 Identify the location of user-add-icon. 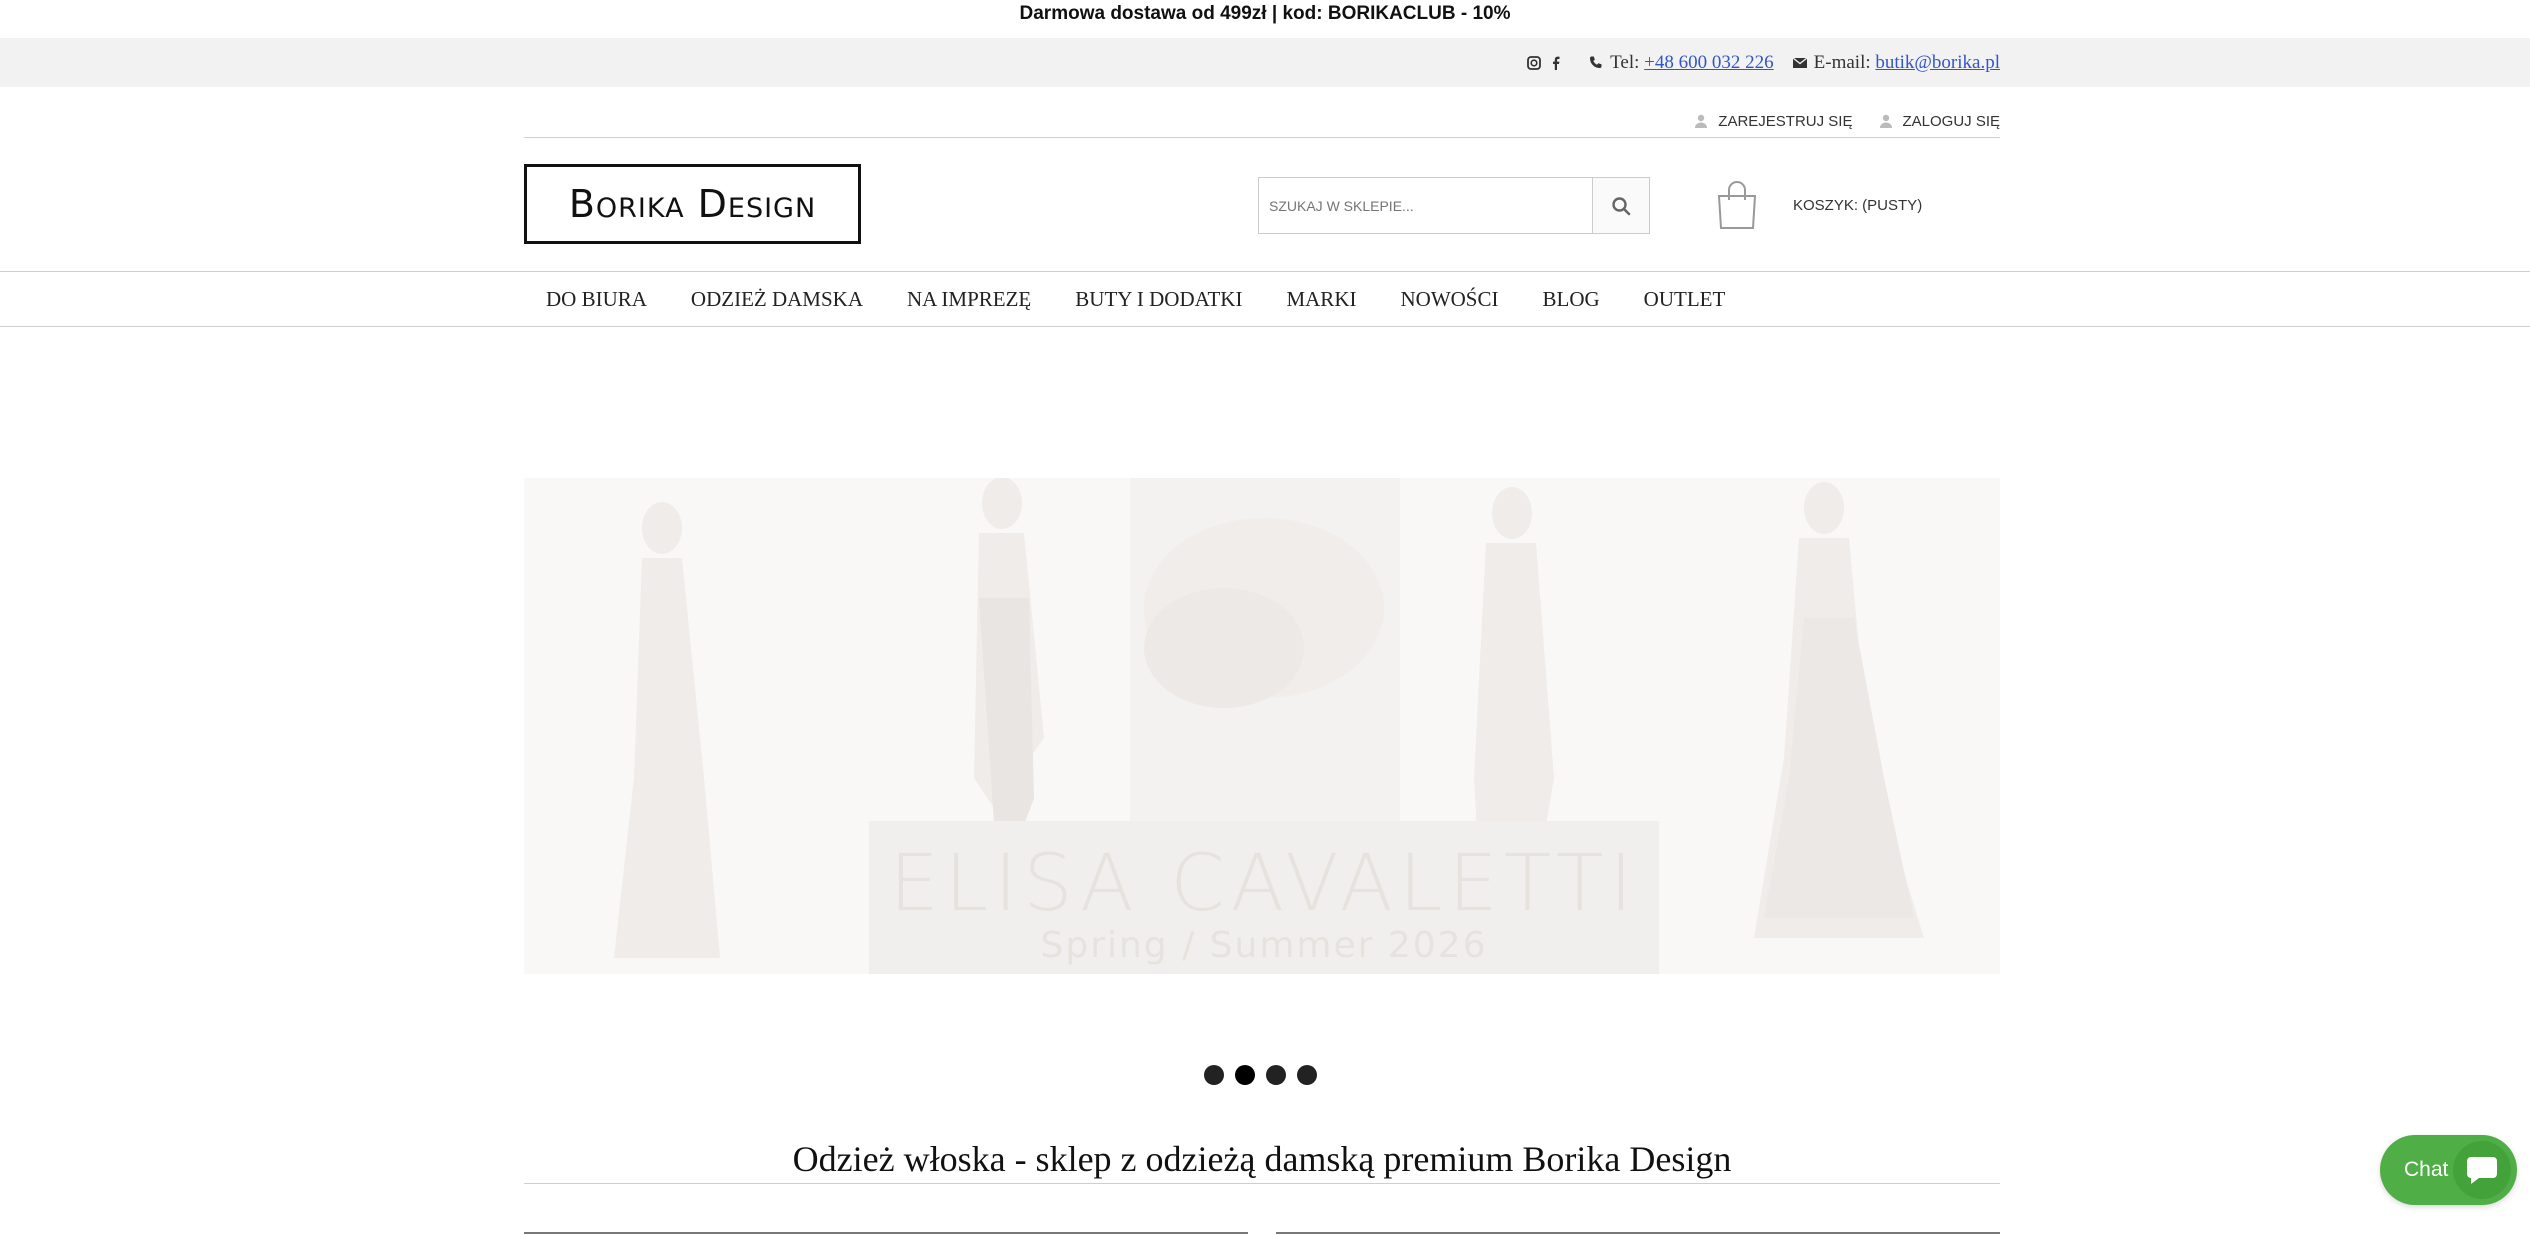
(1701, 121).